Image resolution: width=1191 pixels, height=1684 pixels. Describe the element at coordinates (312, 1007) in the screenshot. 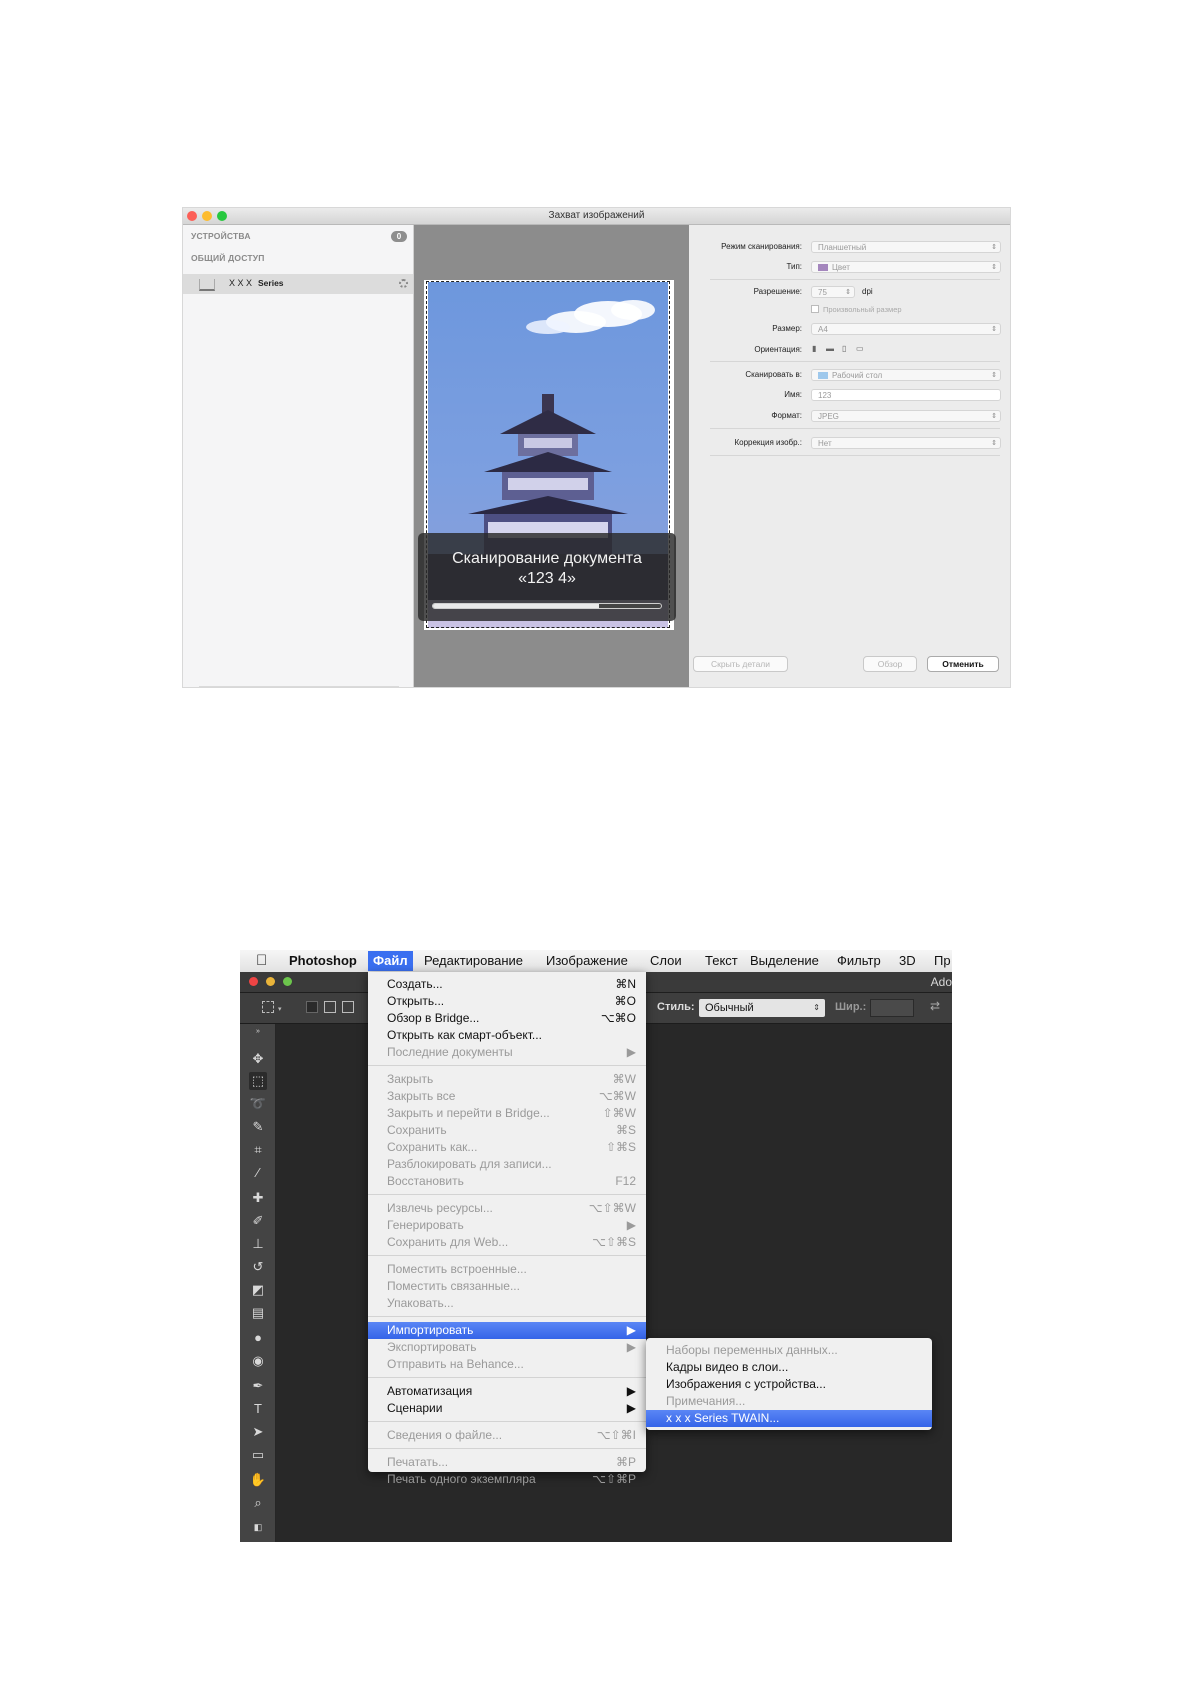

I see `new-selection-icon` at that location.